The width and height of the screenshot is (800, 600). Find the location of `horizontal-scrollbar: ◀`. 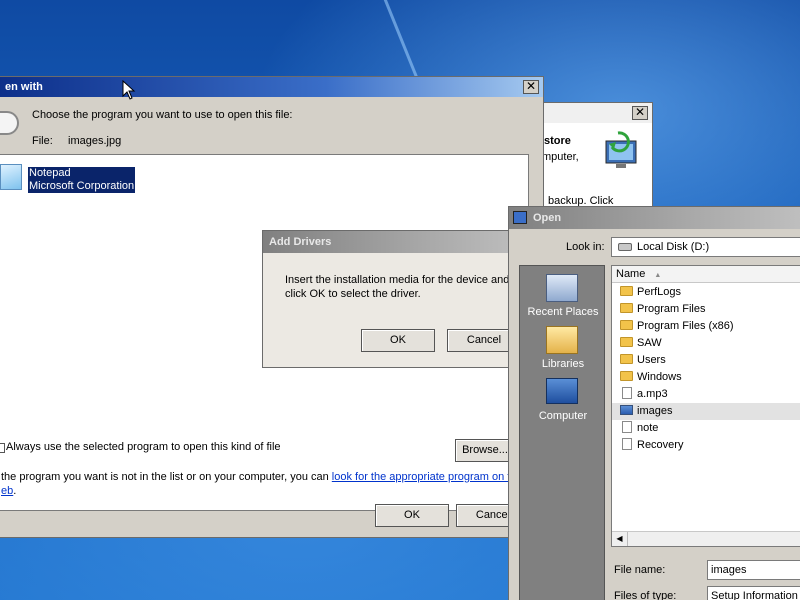

horizontal-scrollbar: ◀ is located at coordinates (706, 538).